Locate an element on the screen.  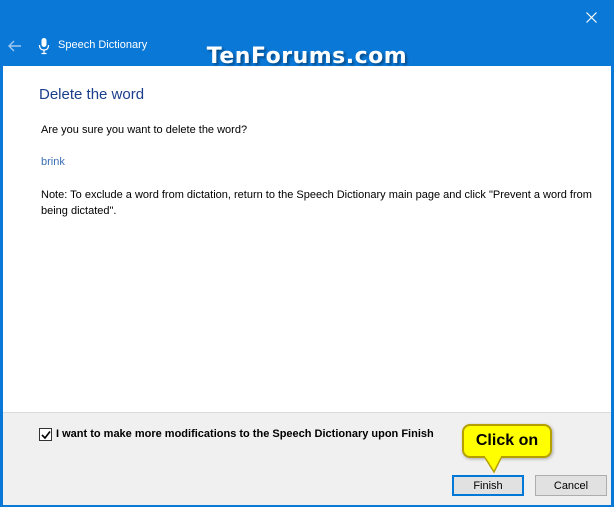
annotation-callout: Click on is located at coordinates (507, 441).